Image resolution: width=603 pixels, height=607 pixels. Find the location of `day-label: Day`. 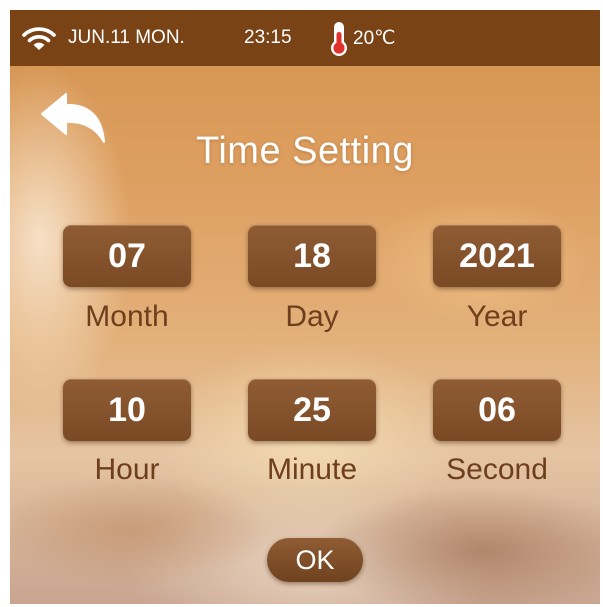

day-label: Day is located at coordinates (312, 316).